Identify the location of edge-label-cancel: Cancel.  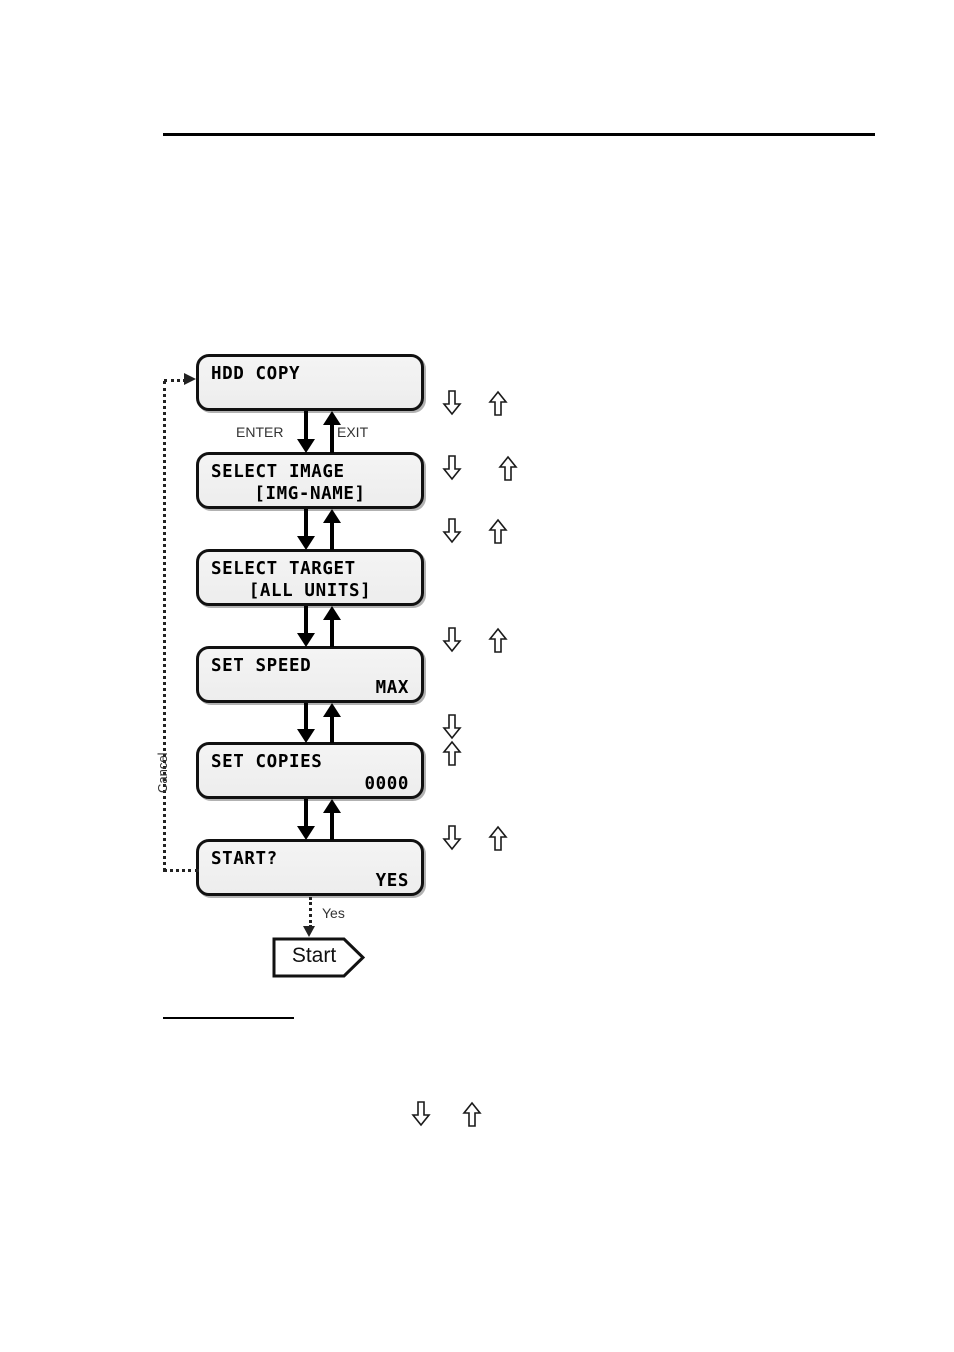
(162, 772).